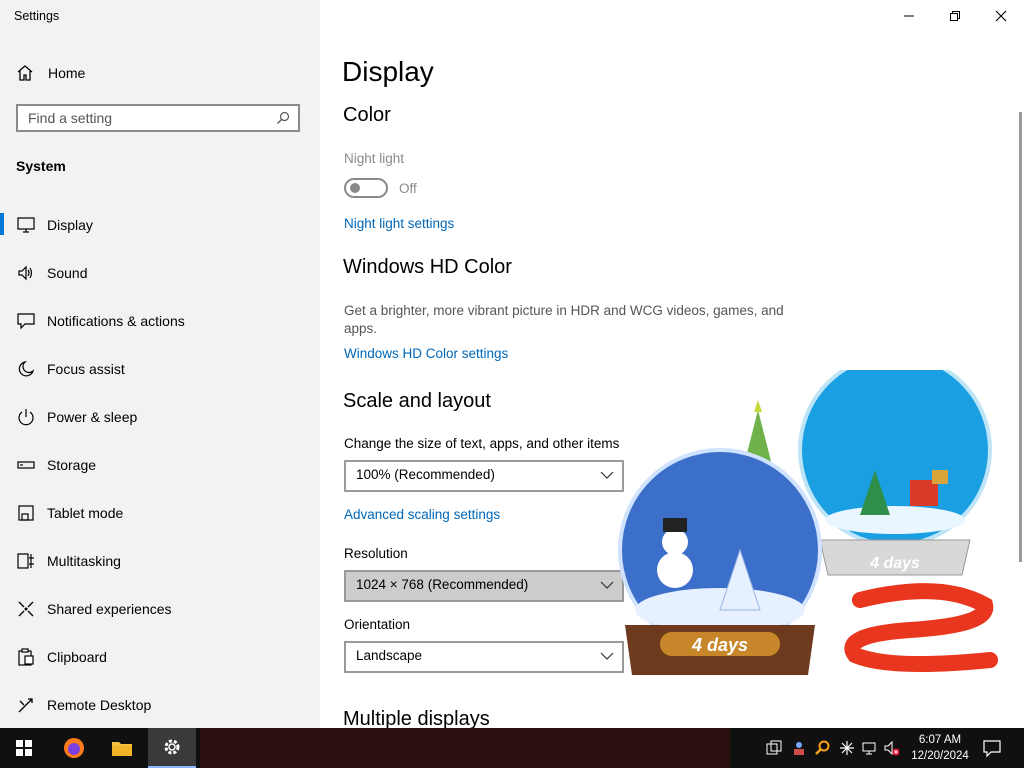 Image resolution: width=1024 pixels, height=768 pixels. I want to click on clock-time: 6:07 AM, so click(940, 740).